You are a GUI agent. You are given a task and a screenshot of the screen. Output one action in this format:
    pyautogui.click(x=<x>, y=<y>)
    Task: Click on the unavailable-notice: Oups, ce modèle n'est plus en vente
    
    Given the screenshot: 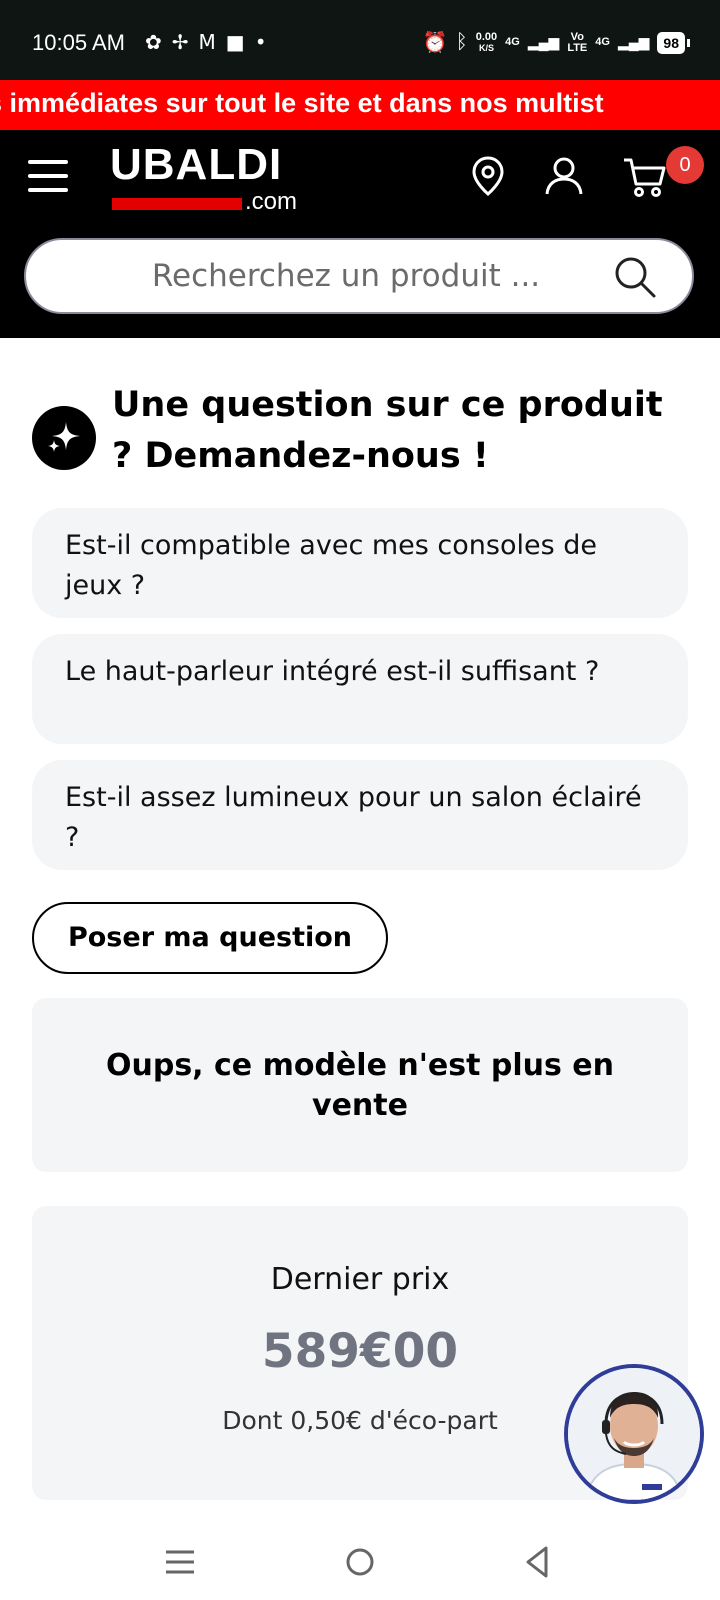 What is the action you would take?
    pyautogui.click(x=360, y=1085)
    